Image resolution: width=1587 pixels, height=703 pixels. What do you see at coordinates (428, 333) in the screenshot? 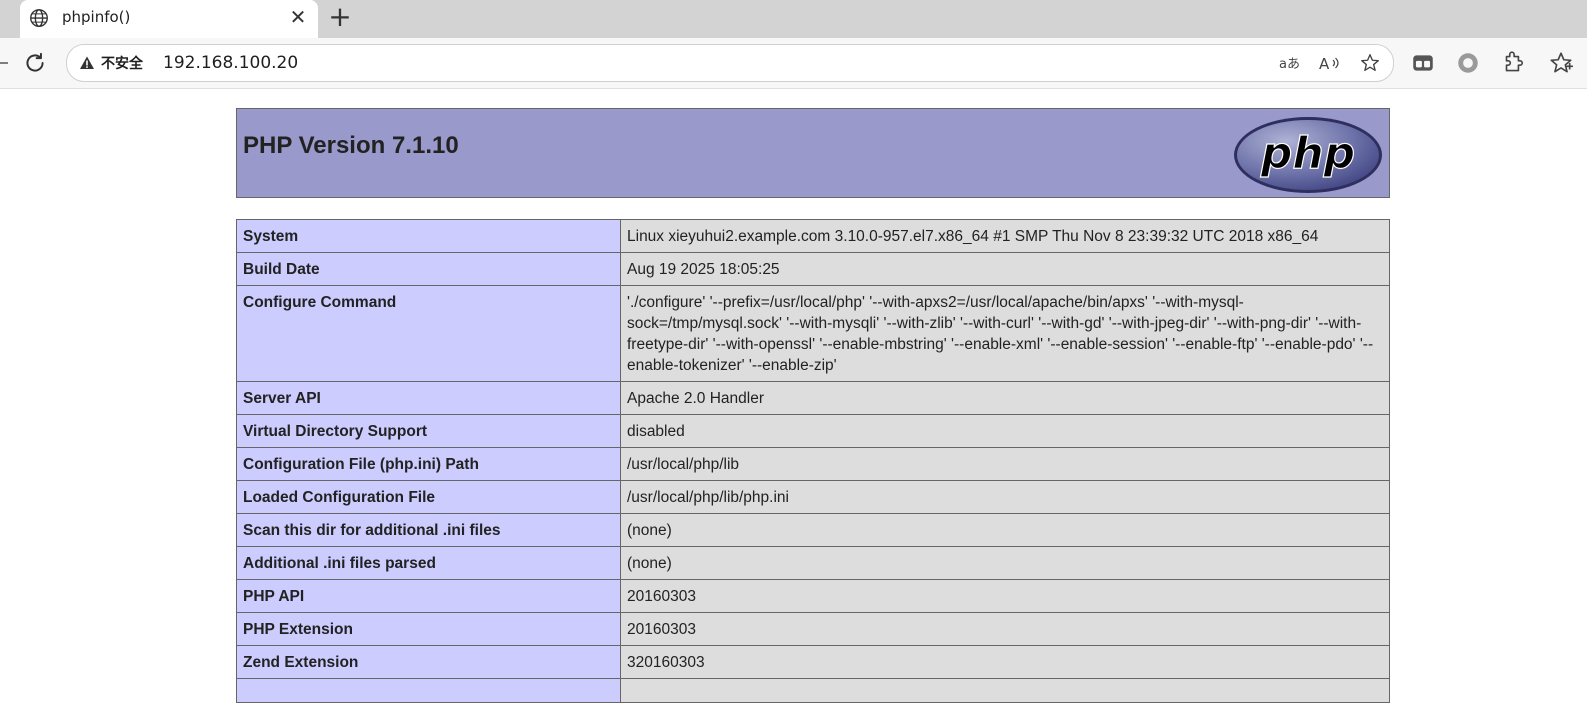
I see `row-key: Configure Command` at bounding box center [428, 333].